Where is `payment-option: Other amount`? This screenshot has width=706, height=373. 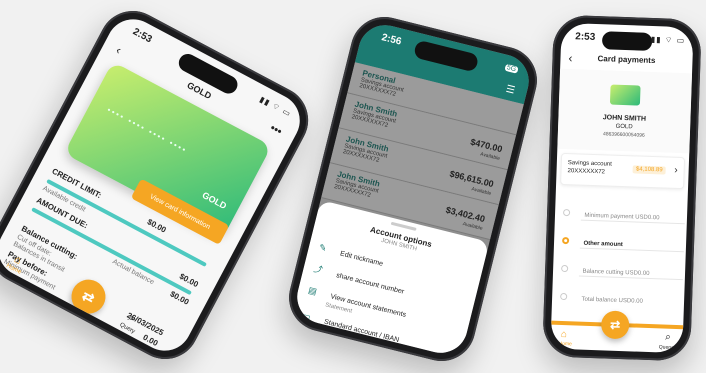
payment-option: Other amount is located at coordinates (622, 240).